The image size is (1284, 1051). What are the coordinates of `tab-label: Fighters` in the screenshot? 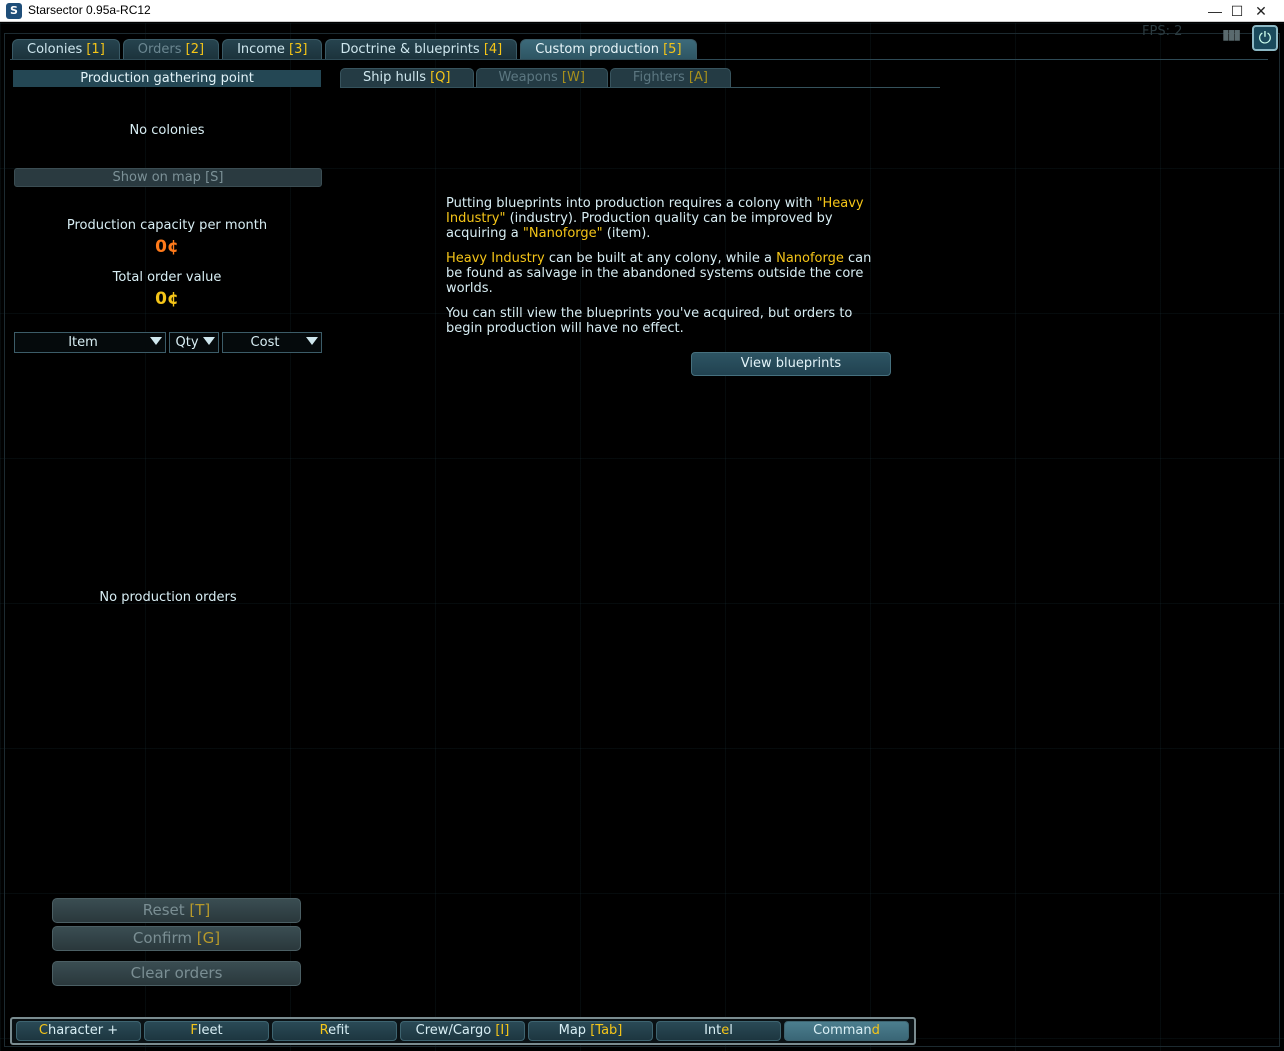 It's located at (660, 77).